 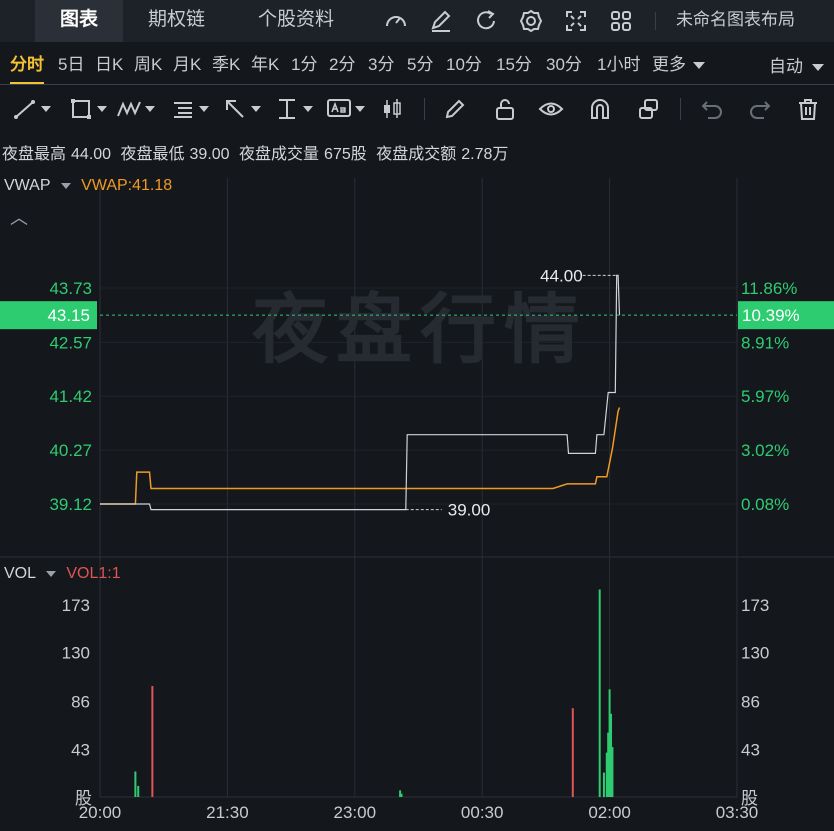 What do you see at coordinates (27, 185) in the screenshot?
I see `vwap-label: VWAP` at bounding box center [27, 185].